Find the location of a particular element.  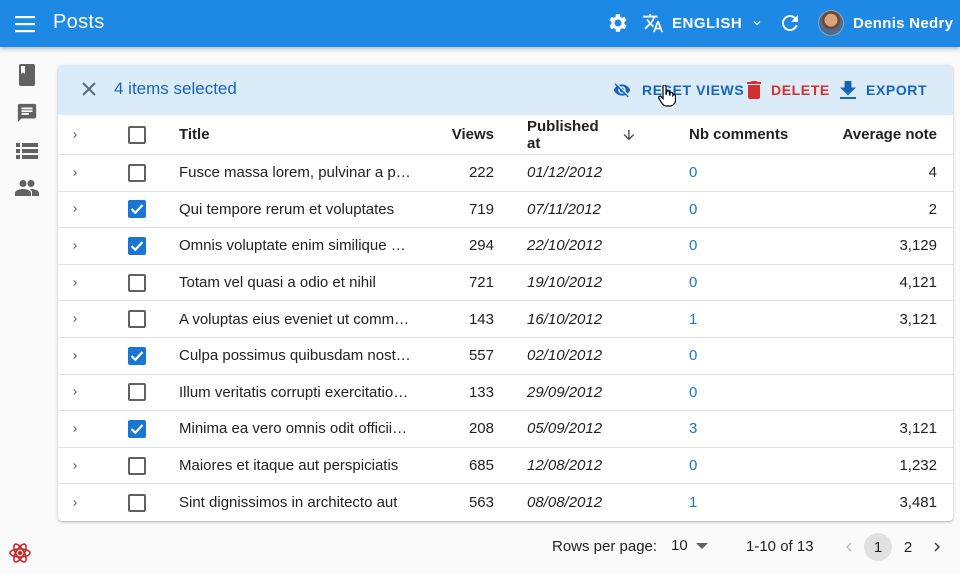

language-label: ENGLISH is located at coordinates (707, 23).